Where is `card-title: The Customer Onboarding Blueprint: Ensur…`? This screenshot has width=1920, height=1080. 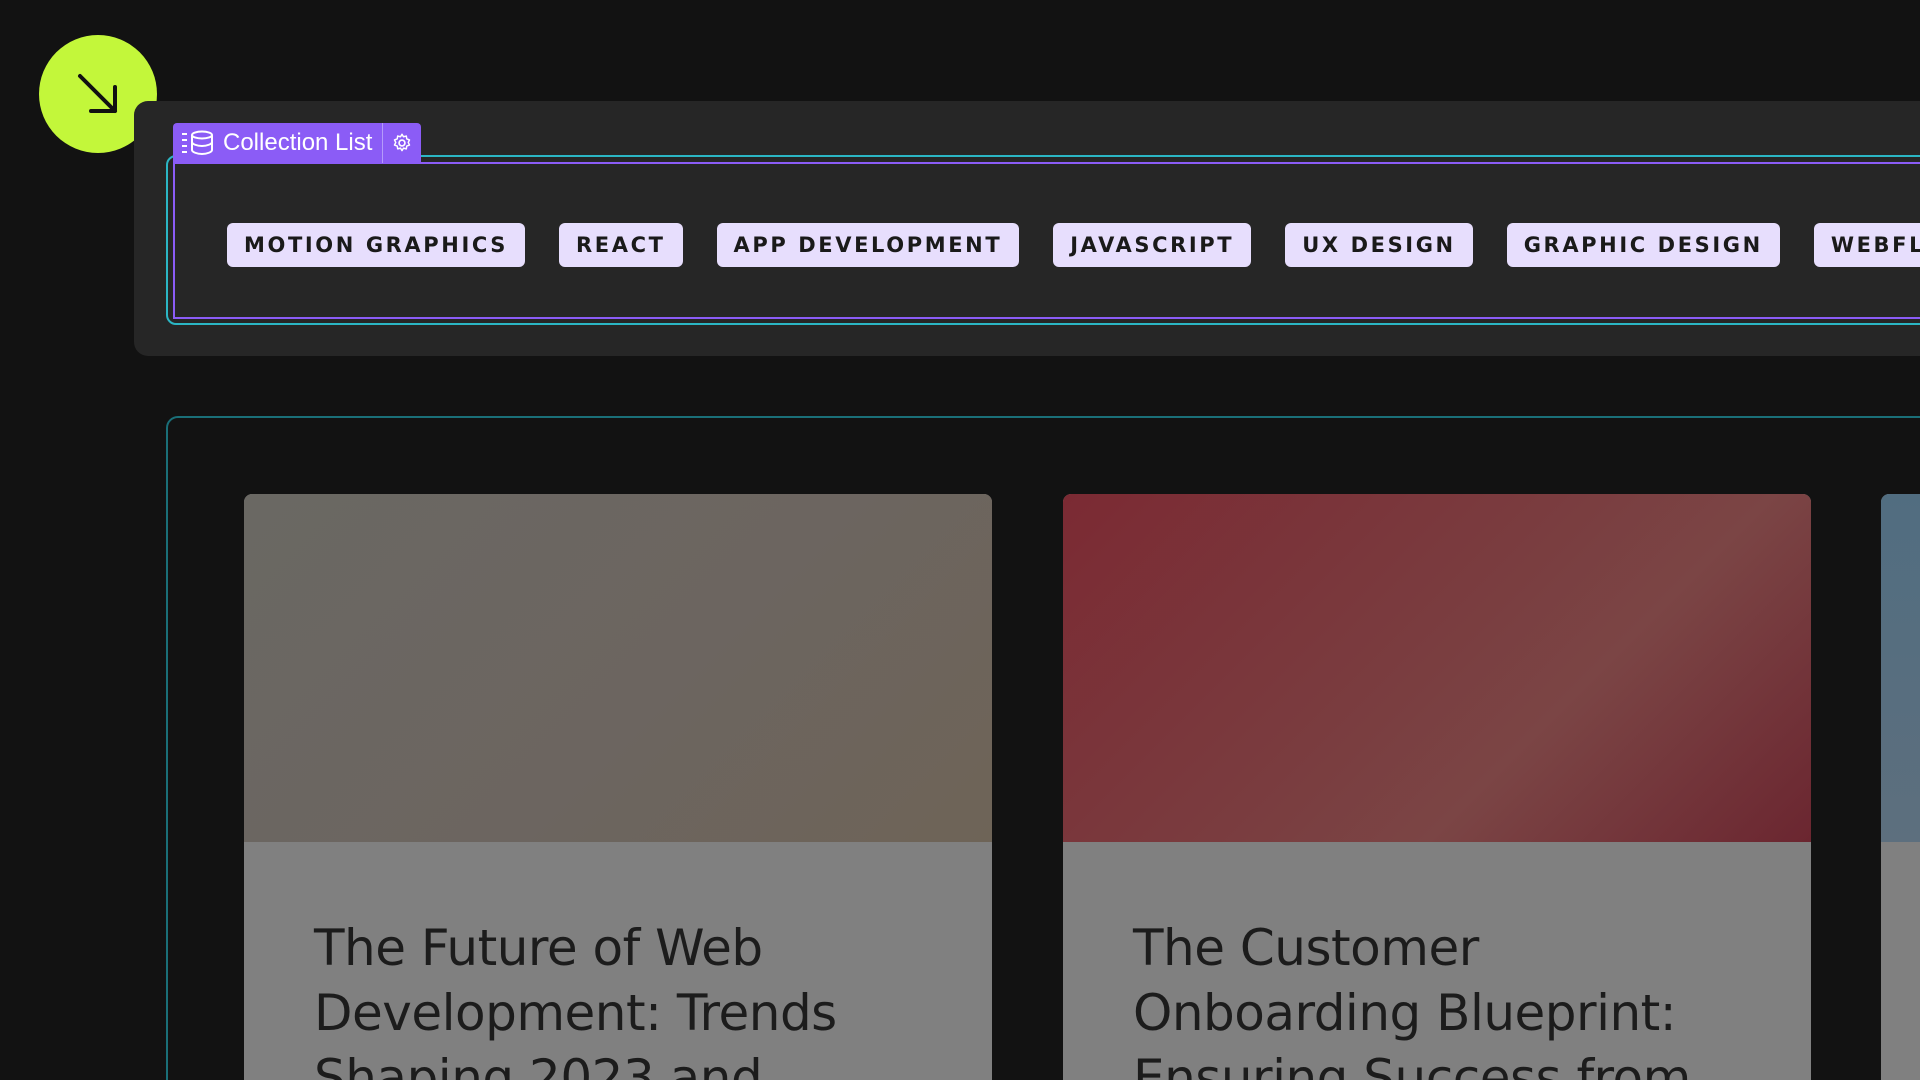
card-title: The Customer Onboarding Blueprint: Ensur… is located at coordinates (1437, 998).